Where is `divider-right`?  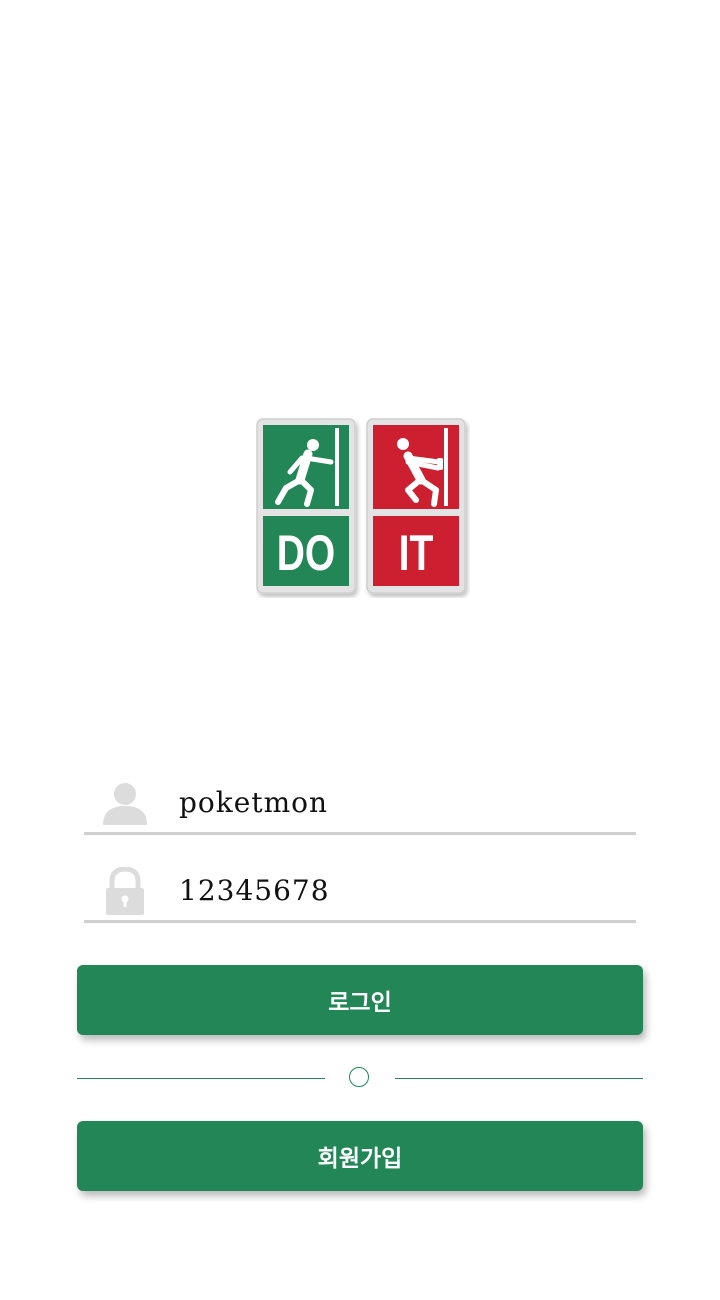
divider-right is located at coordinates (519, 1078).